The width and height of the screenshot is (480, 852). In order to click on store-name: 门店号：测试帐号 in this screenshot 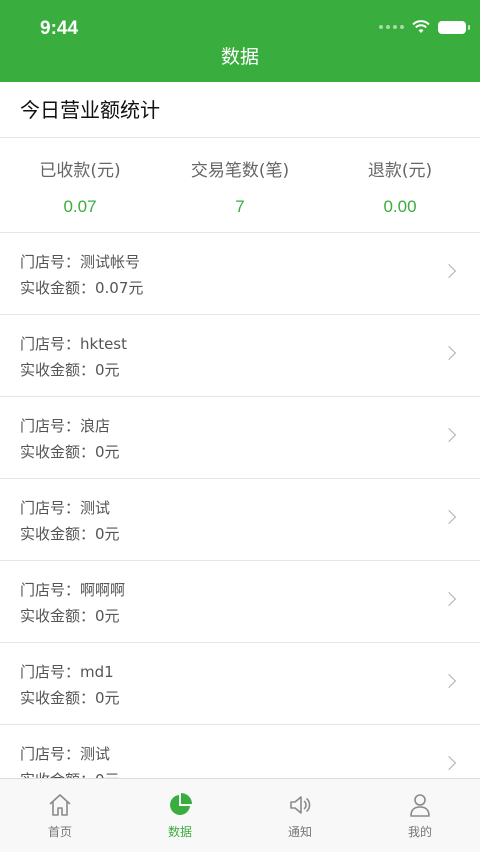, I will do `click(80, 262)`.